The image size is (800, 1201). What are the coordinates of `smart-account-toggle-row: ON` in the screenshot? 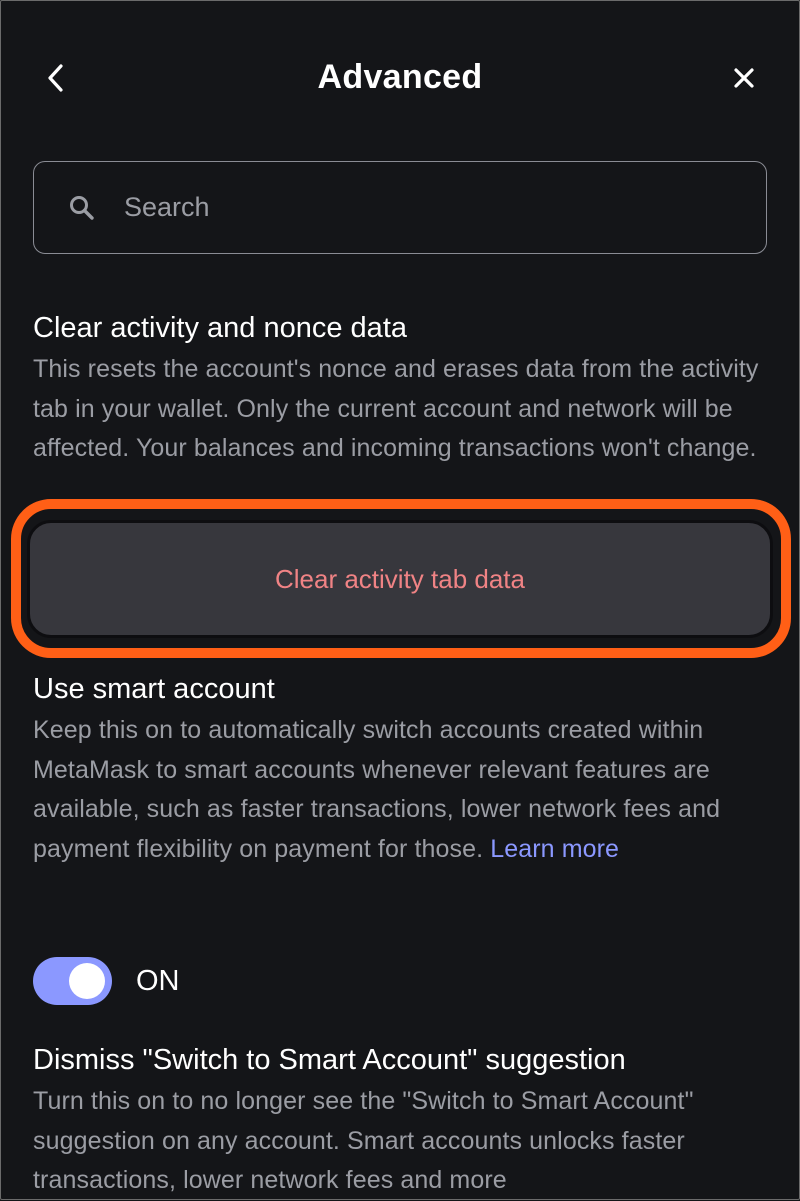 It's located at (106, 981).